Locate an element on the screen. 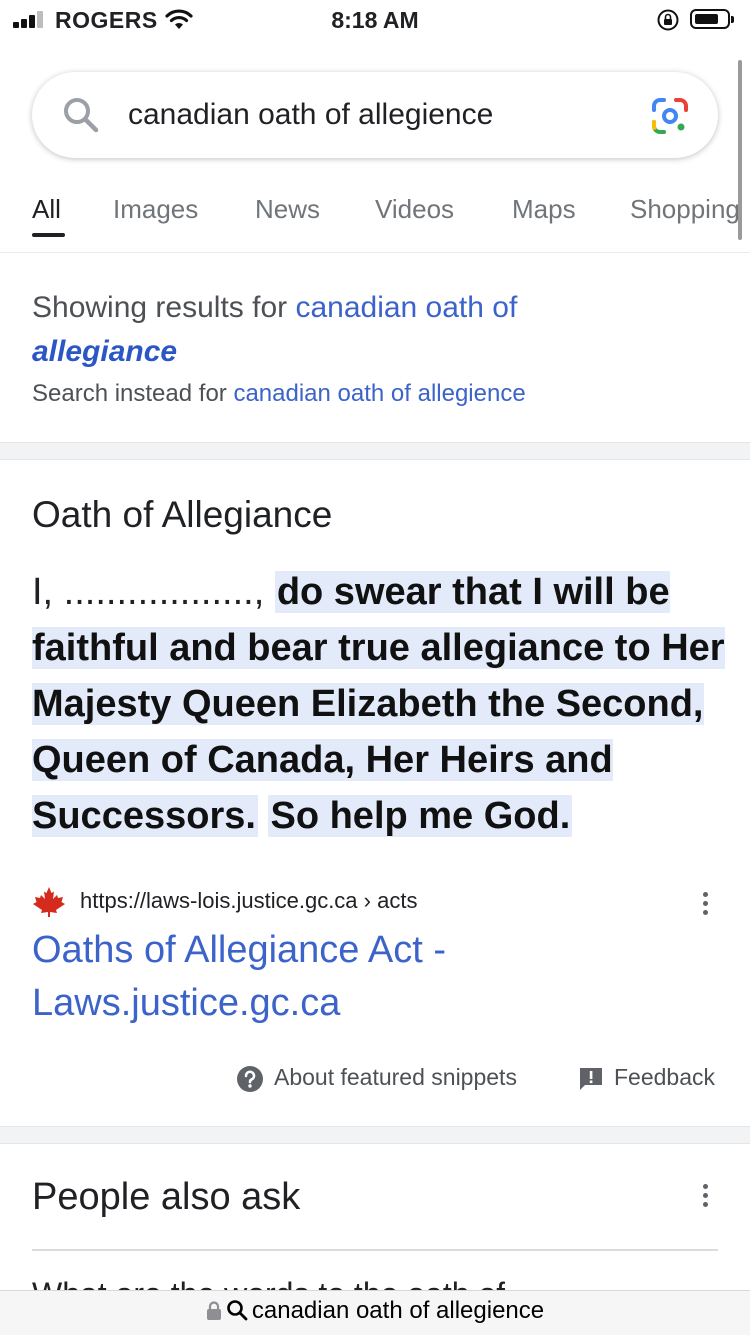  tab-all: All is located at coordinates (46, 209).